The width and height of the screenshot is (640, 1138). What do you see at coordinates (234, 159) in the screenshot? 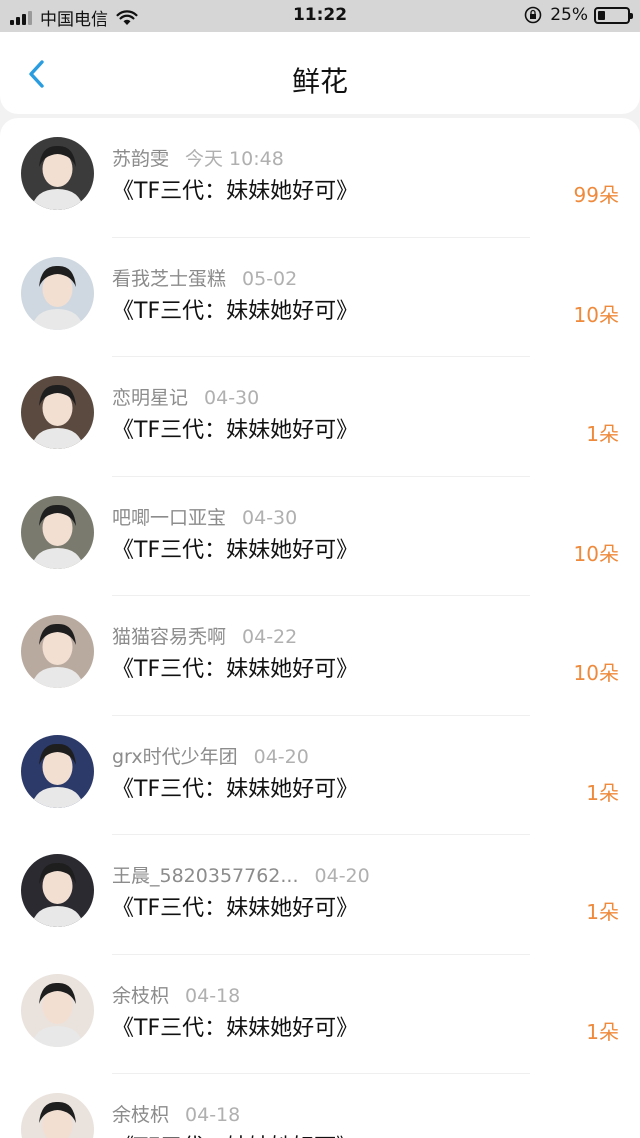
I see `item-time: 今天 10:48` at bounding box center [234, 159].